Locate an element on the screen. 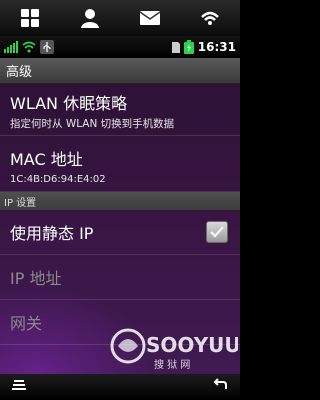 Image resolution: width=320 pixels, height=400 pixels. envelope-icon is located at coordinates (150, 18).